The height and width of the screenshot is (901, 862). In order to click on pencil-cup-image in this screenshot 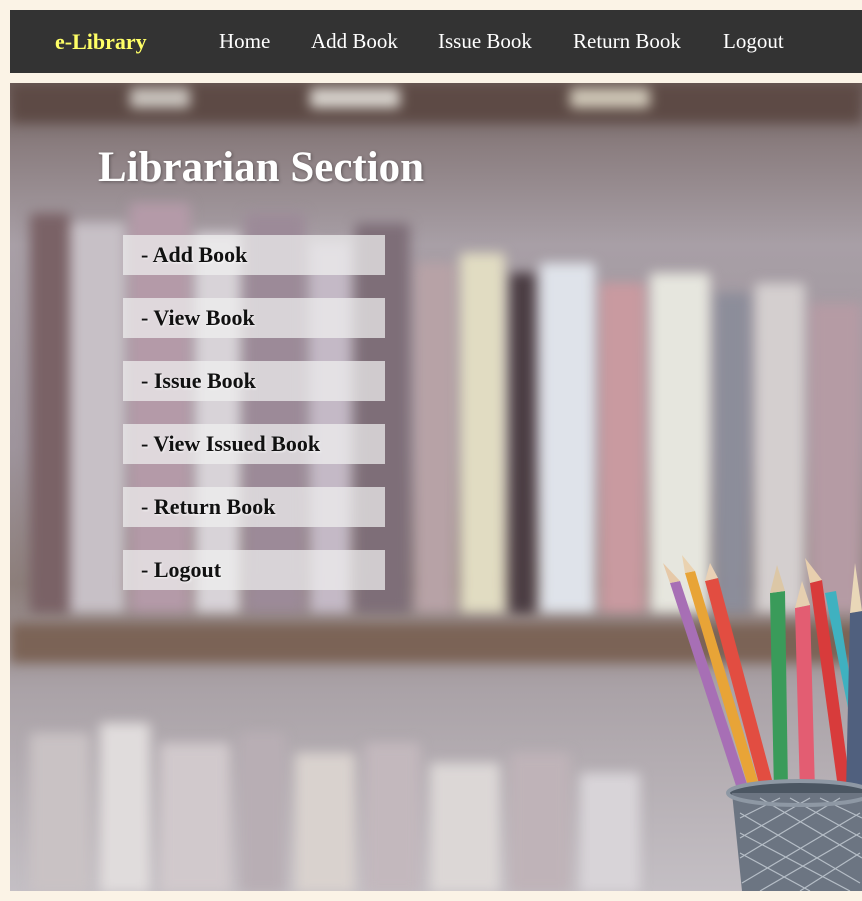, I will do `click(762, 723)`.